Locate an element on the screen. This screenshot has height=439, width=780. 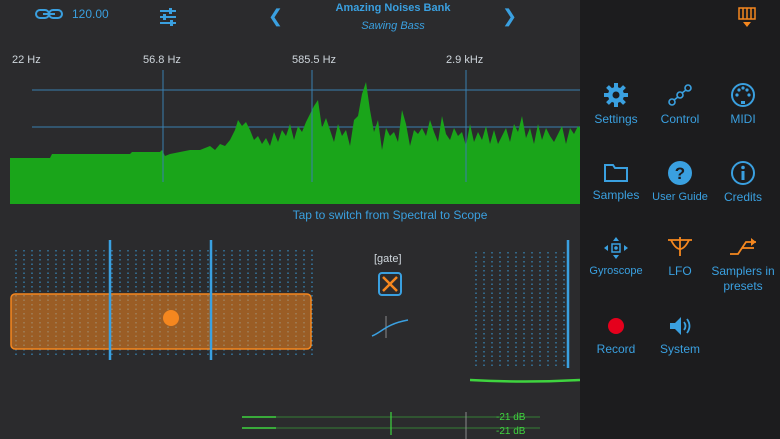
pad-handle is located at coordinates (171, 318).